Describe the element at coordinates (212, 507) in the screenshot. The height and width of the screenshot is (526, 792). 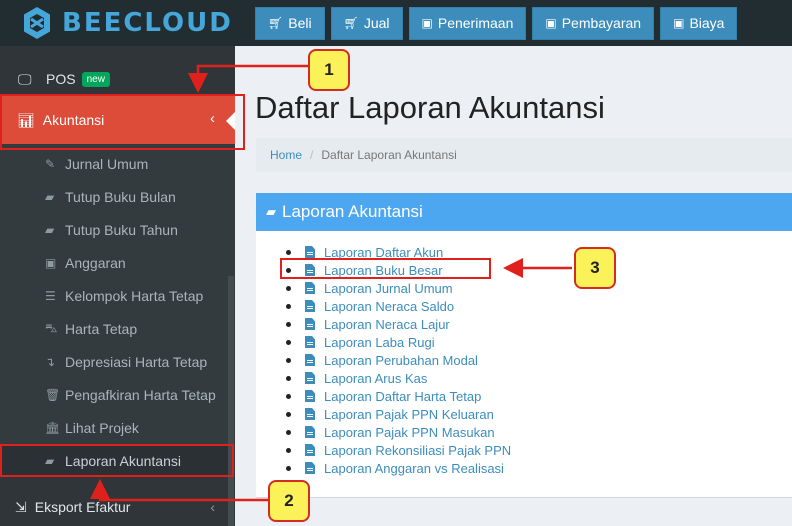
I see `chevron-left-icon: ‹` at that location.